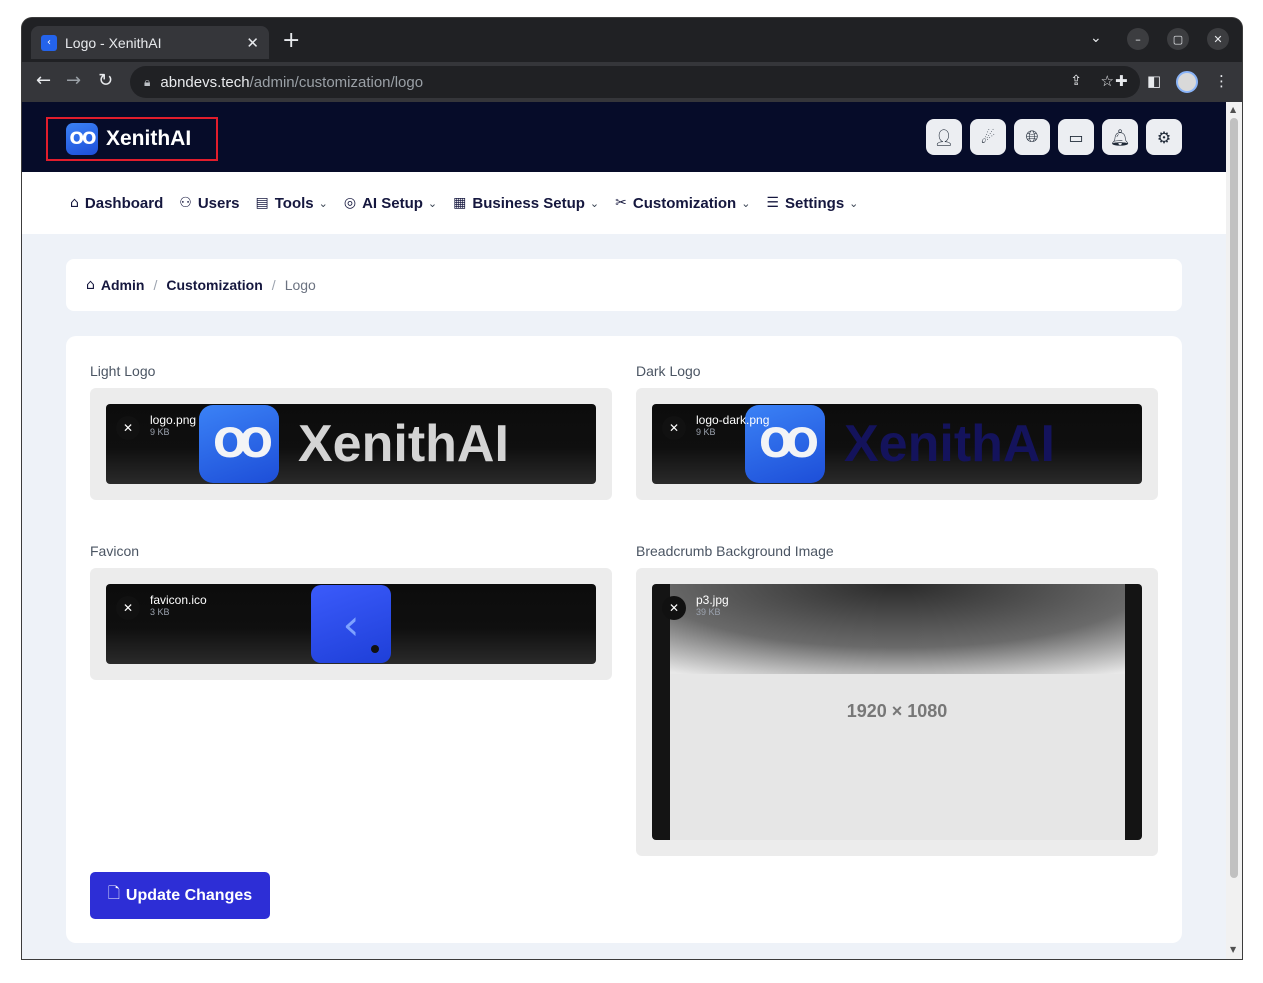 The image size is (1263, 983). I want to click on lock-icon: 🔒︎, so click(147, 81).